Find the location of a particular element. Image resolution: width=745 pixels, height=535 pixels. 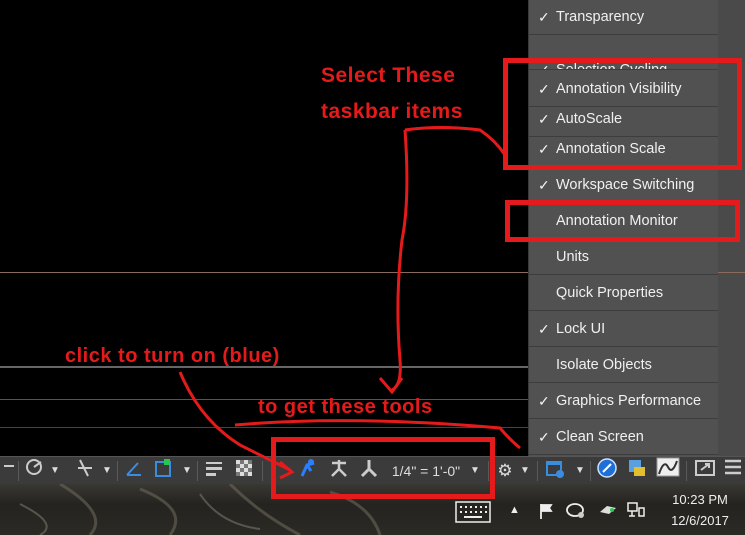

transparency-icon is located at coordinates (244, 471).